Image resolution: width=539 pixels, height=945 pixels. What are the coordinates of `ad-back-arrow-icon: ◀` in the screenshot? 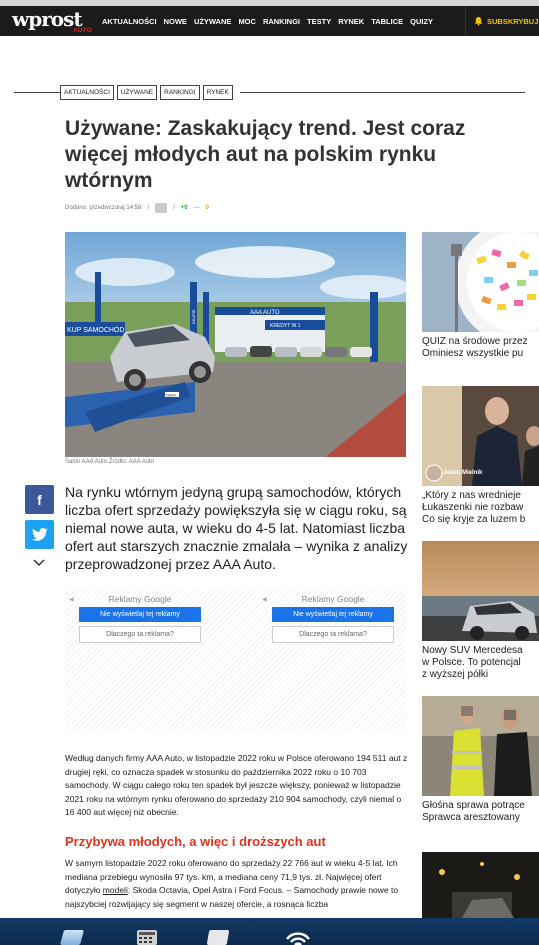 It's located at (71, 599).